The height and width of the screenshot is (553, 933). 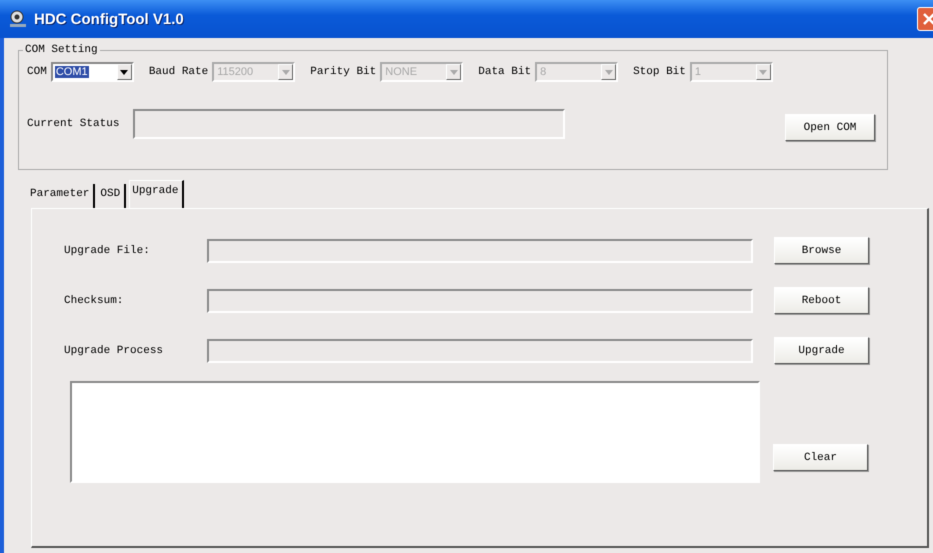 I want to click on group-title: COM Setting, so click(x=61, y=50).